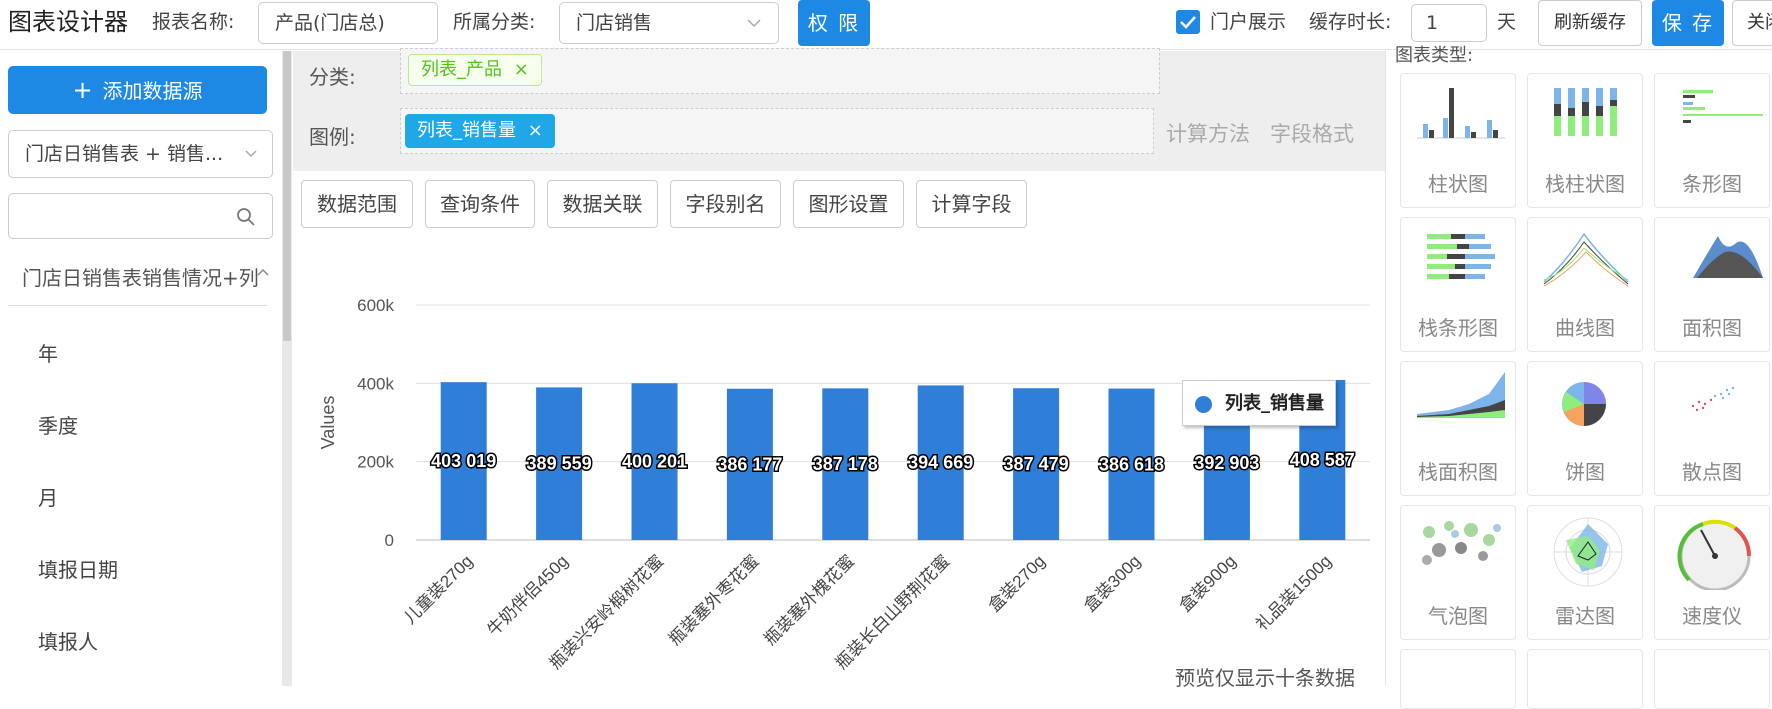  Describe the element at coordinates (1723, 106) in the screenshot. I see `horizontal-bar-chart-icon` at that location.